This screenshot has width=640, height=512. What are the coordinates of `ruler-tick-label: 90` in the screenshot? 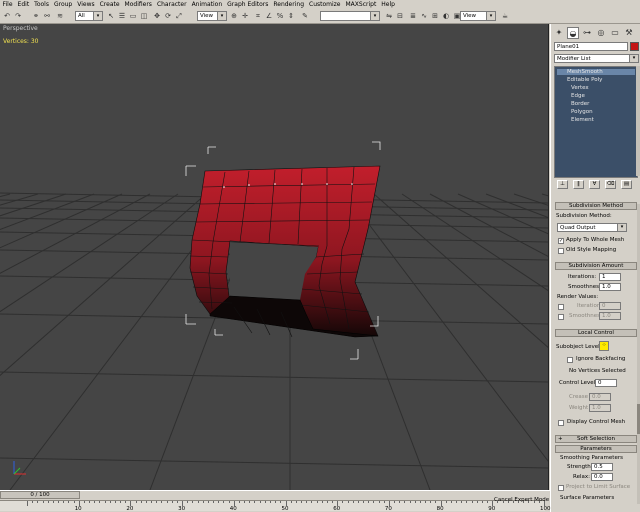 It's located at (492, 509).